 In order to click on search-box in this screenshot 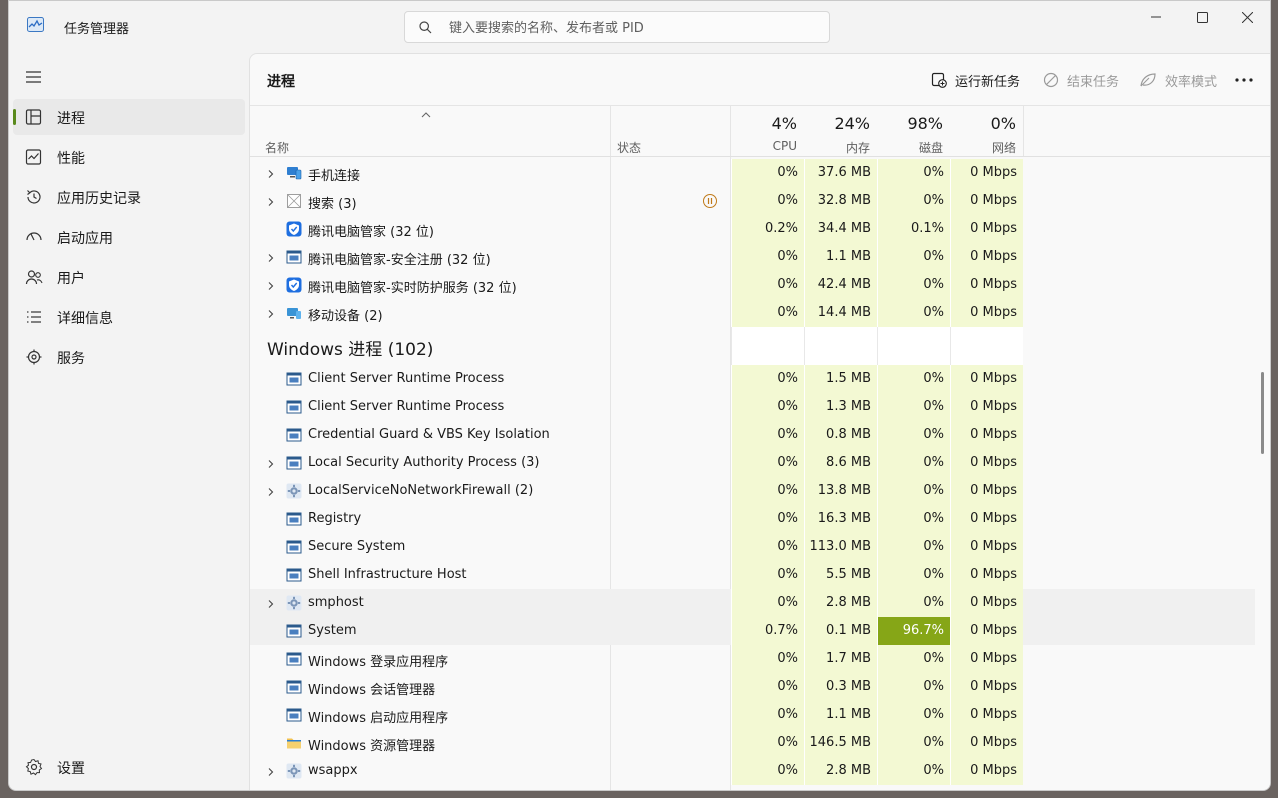, I will do `click(617, 27)`.